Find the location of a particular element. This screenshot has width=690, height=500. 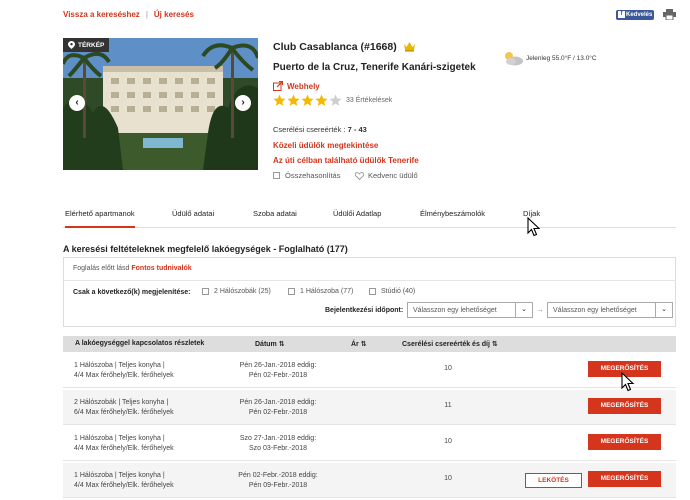

date-from: Szo 27-Jan.-2018 eddig: is located at coordinates (278, 438).